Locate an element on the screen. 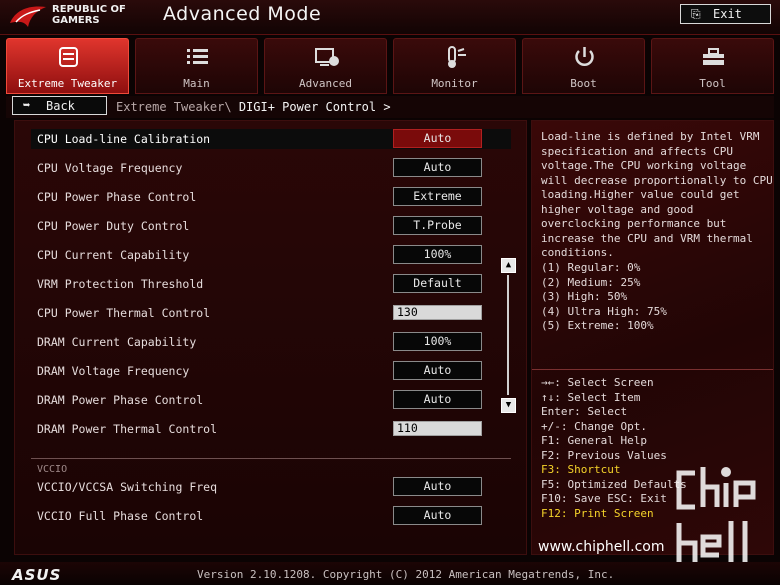 Image resolution: width=780 pixels, height=585 pixels. power-icon is located at coordinates (584, 56).